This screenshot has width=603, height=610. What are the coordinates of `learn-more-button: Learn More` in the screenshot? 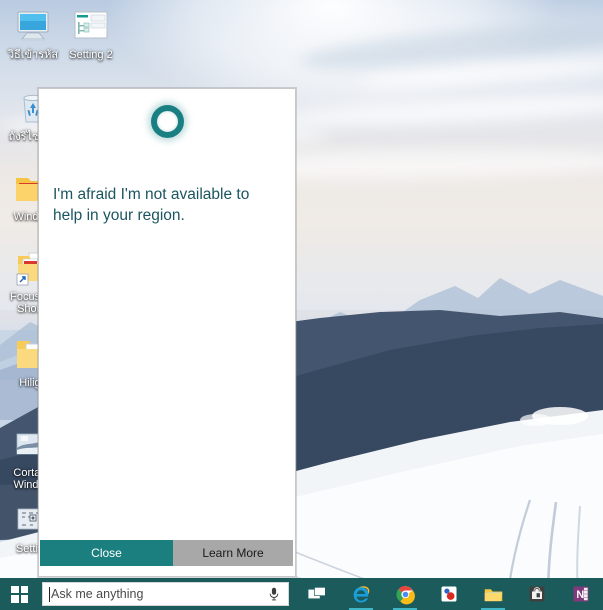 It's located at (233, 553).